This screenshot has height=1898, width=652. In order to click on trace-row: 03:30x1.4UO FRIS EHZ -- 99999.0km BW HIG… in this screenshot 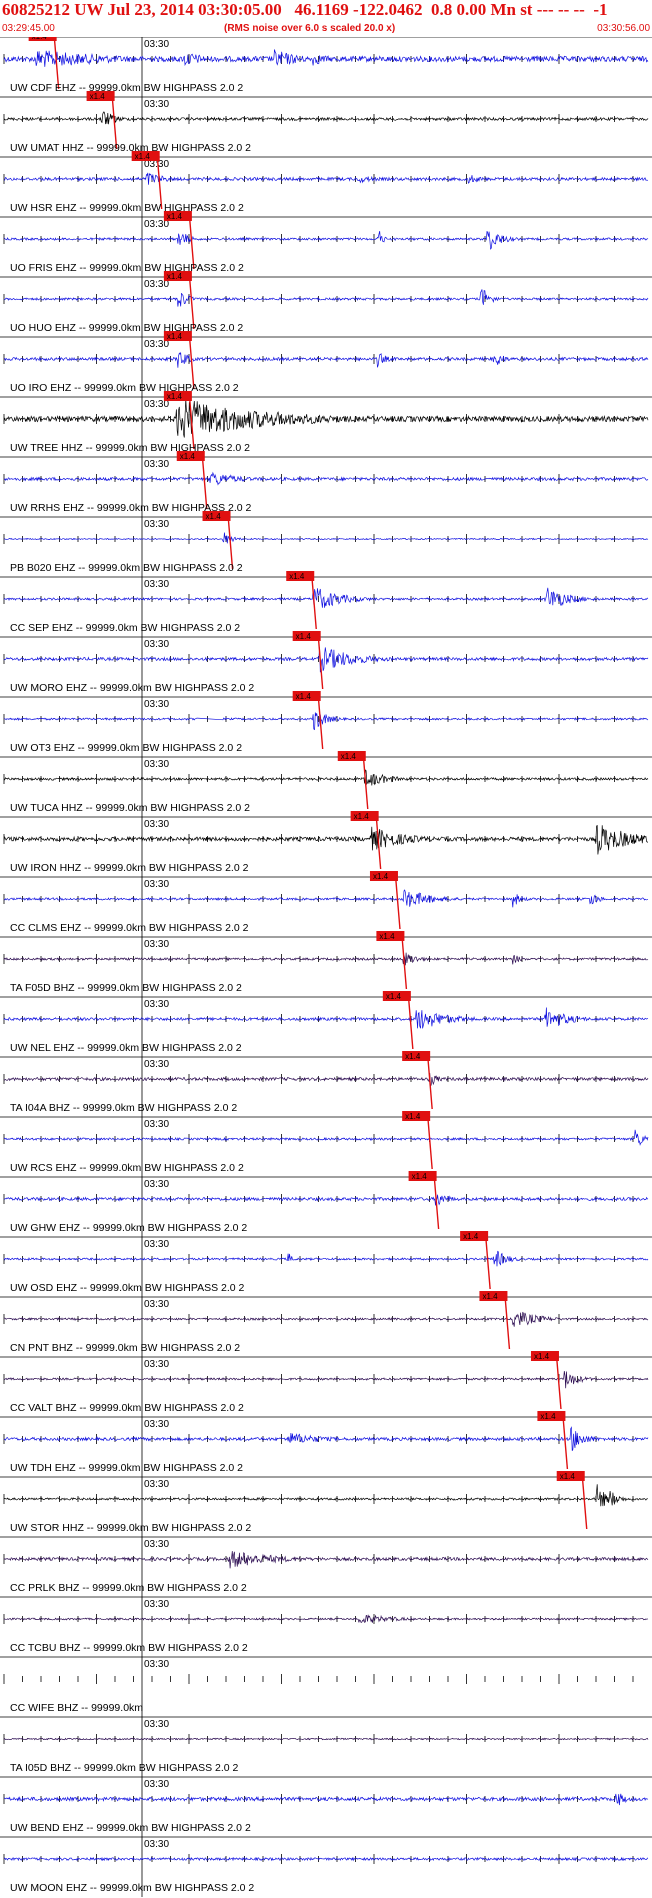, I will do `click(326, 244)`.